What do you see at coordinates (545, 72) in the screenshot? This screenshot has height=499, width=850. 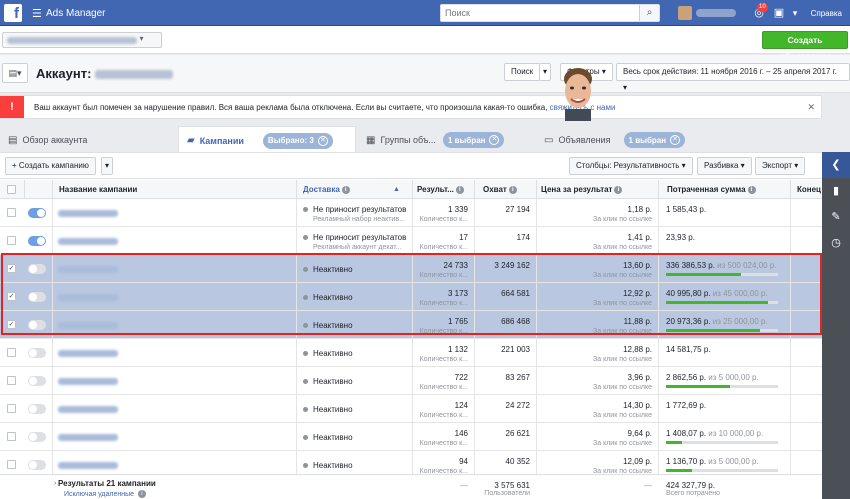 I see `search-dropdown-button: ▾` at bounding box center [545, 72].